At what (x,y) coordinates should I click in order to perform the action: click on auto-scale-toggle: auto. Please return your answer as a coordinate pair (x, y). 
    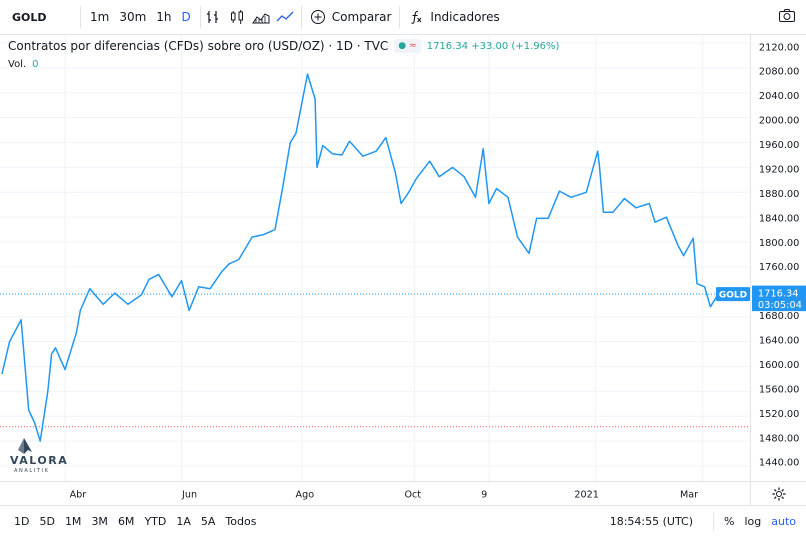
    Looking at the image, I should click on (783, 521).